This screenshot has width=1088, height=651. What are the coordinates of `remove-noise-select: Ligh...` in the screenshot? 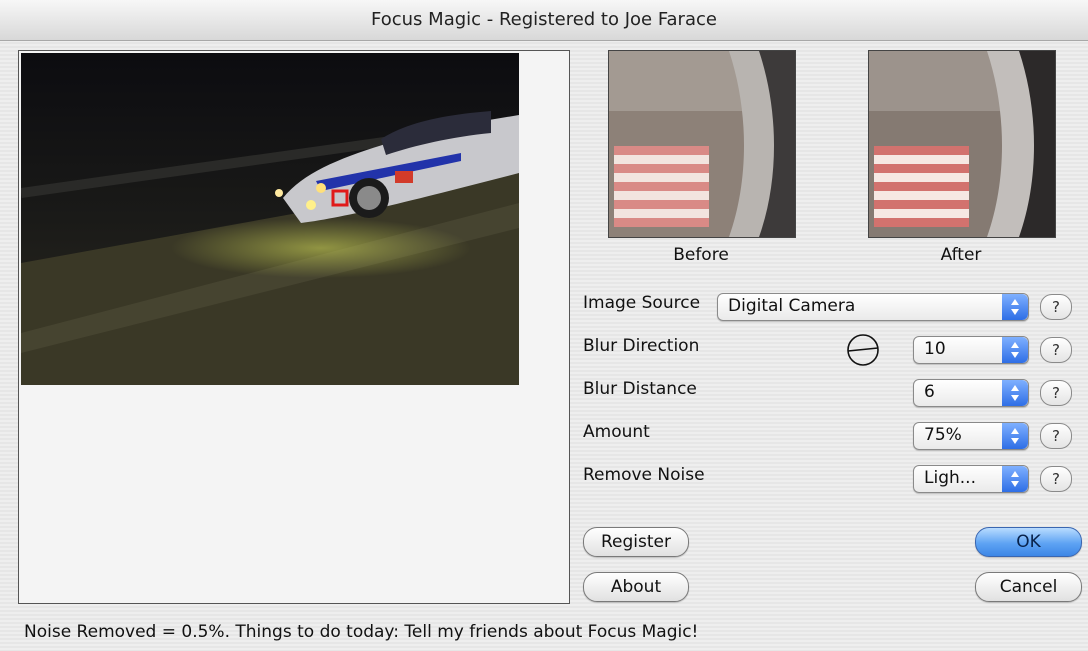 It's located at (971, 479).